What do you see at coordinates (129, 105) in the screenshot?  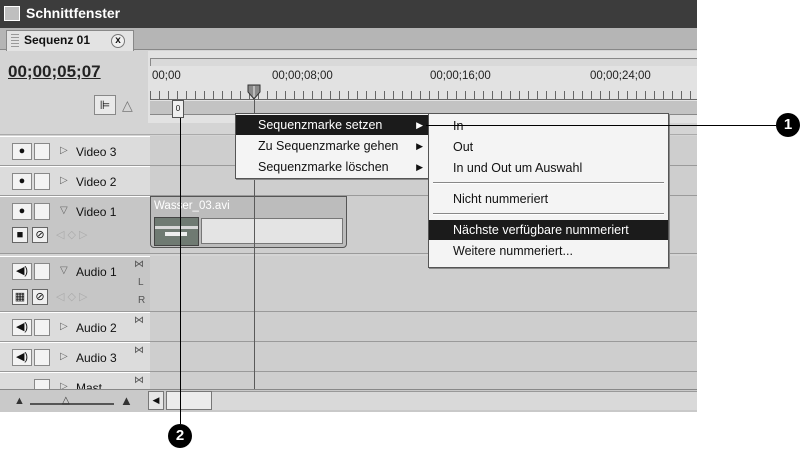 I see `set-marker-button: △` at bounding box center [129, 105].